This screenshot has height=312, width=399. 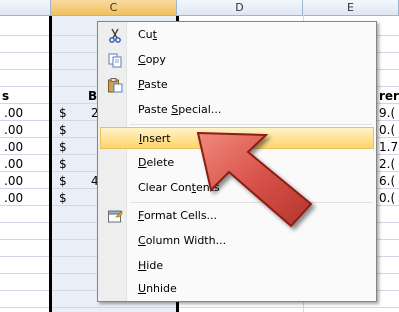 I want to click on column-header-c: C, so click(x=114, y=7).